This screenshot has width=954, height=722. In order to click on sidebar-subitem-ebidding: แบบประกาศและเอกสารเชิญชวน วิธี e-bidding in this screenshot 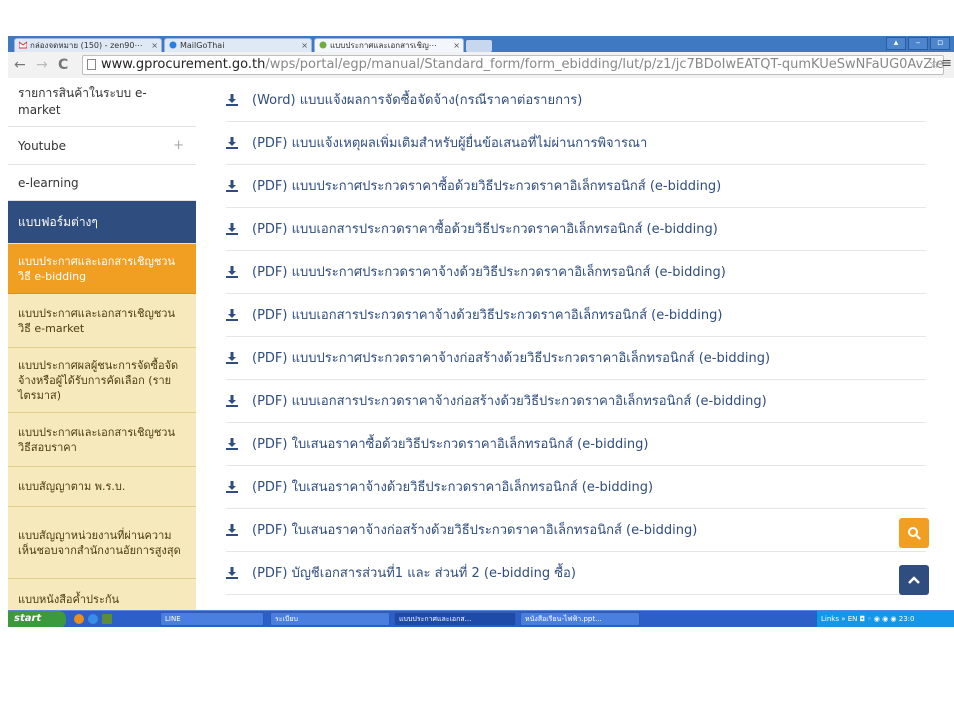, I will do `click(102, 269)`.